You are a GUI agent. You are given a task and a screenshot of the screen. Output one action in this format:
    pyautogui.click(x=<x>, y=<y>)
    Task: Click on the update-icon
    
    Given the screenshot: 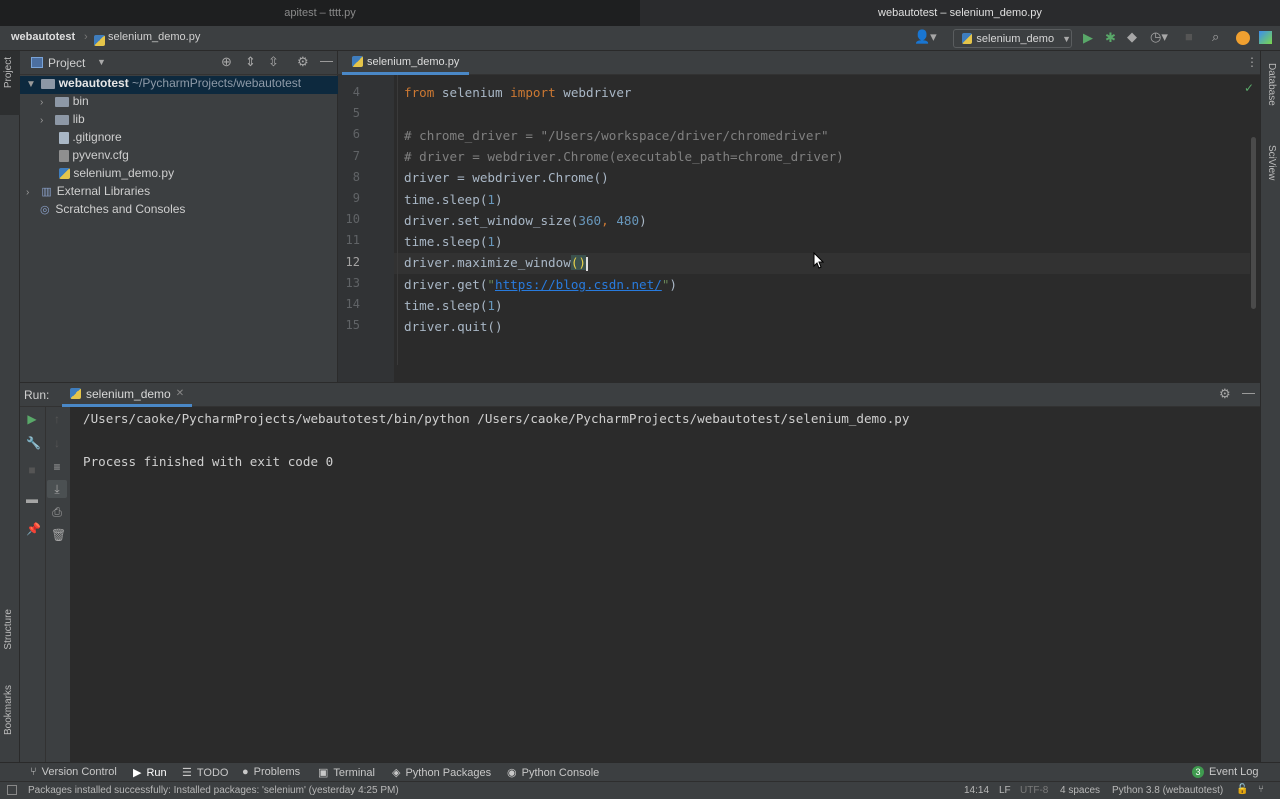 What is the action you would take?
    pyautogui.click(x=1243, y=38)
    